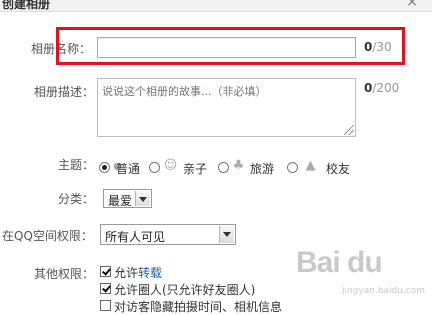 This screenshot has height=315, width=432. I want to click on theme-radio-alumni, so click(292, 167).